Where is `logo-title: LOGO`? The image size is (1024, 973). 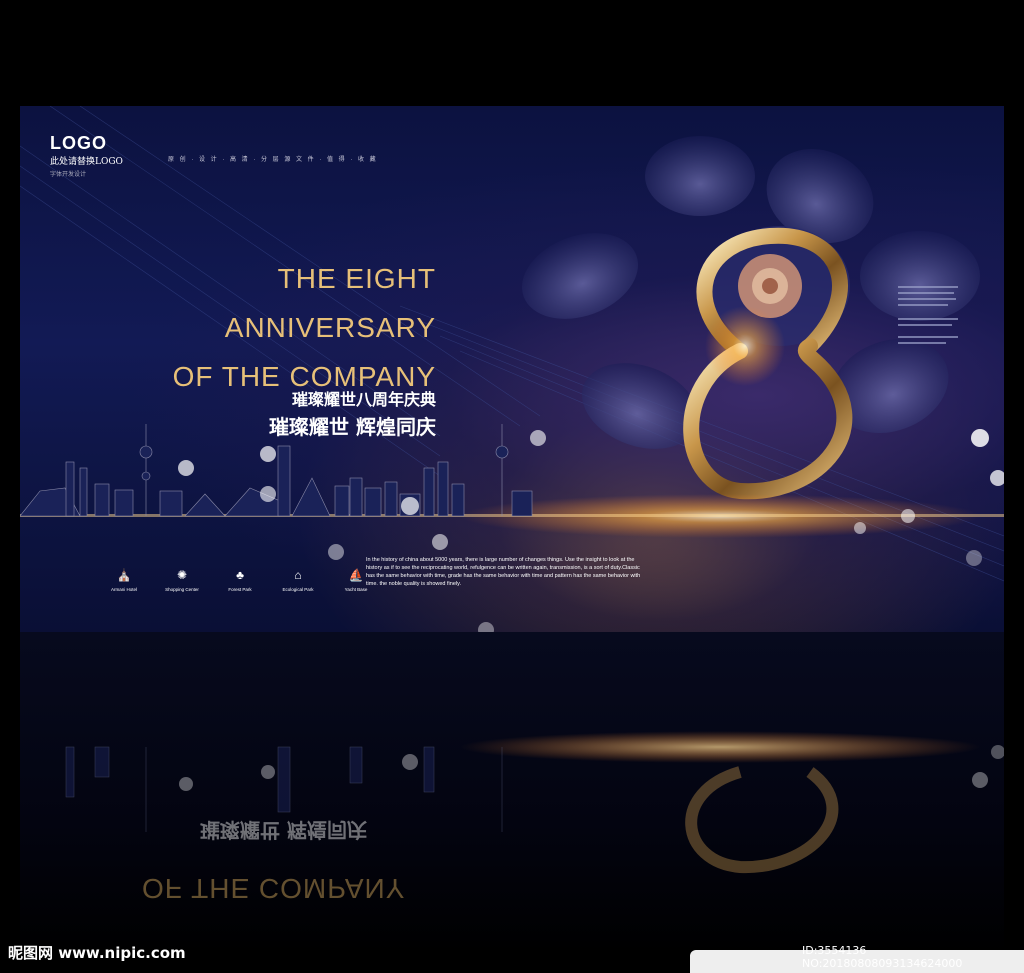
logo-title: LOGO is located at coordinates (78, 143).